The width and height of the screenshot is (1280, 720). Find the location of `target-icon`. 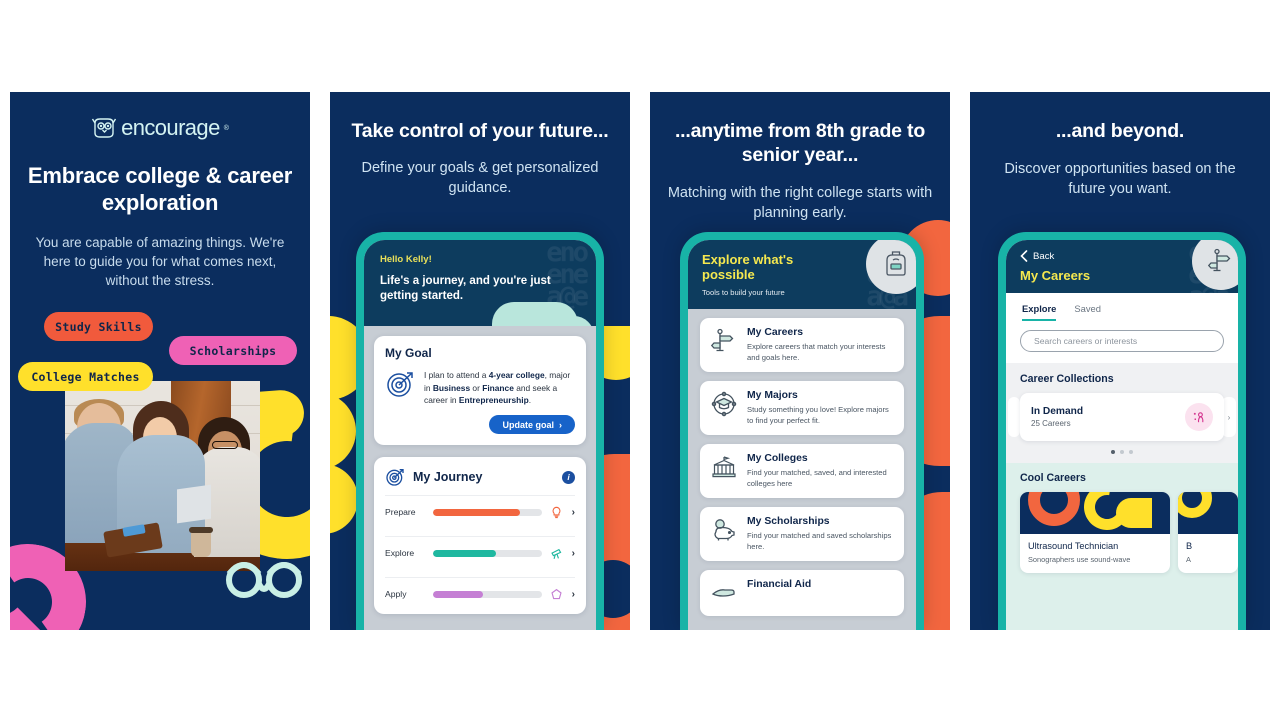

target-icon is located at coordinates (395, 477).